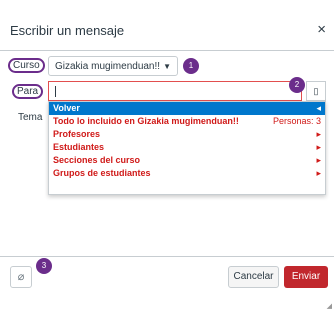 This screenshot has height=312, width=334. I want to click on dropdown-item-teachers: Profesores ▸, so click(187, 134).